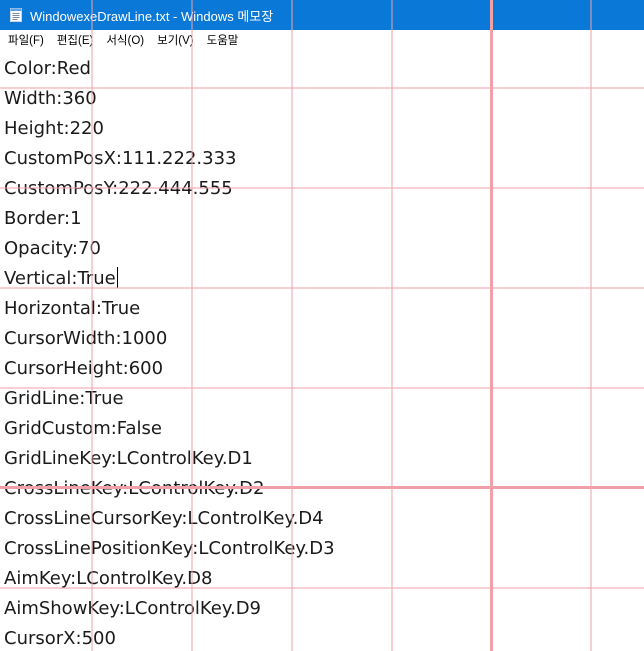 The image size is (644, 651). I want to click on text-line: GridLineKey:LControlKey.D1, so click(169, 459).